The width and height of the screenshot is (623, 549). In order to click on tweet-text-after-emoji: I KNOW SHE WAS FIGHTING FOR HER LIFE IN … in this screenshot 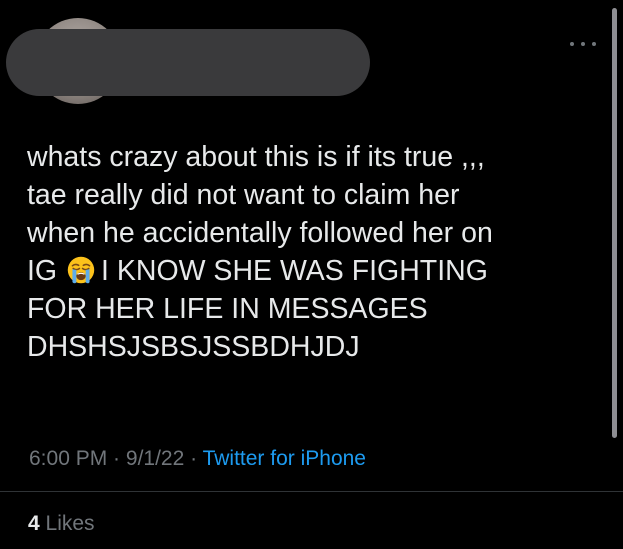, I will do `click(257, 309)`.